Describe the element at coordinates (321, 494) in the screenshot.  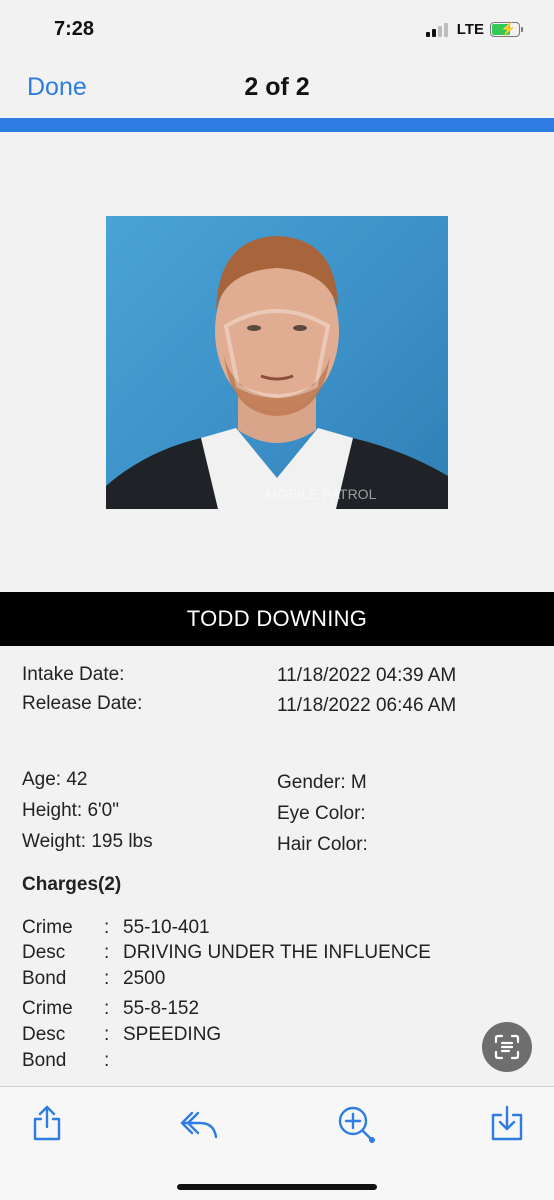
I see `watermark-text: MOBILE PATROL` at that location.